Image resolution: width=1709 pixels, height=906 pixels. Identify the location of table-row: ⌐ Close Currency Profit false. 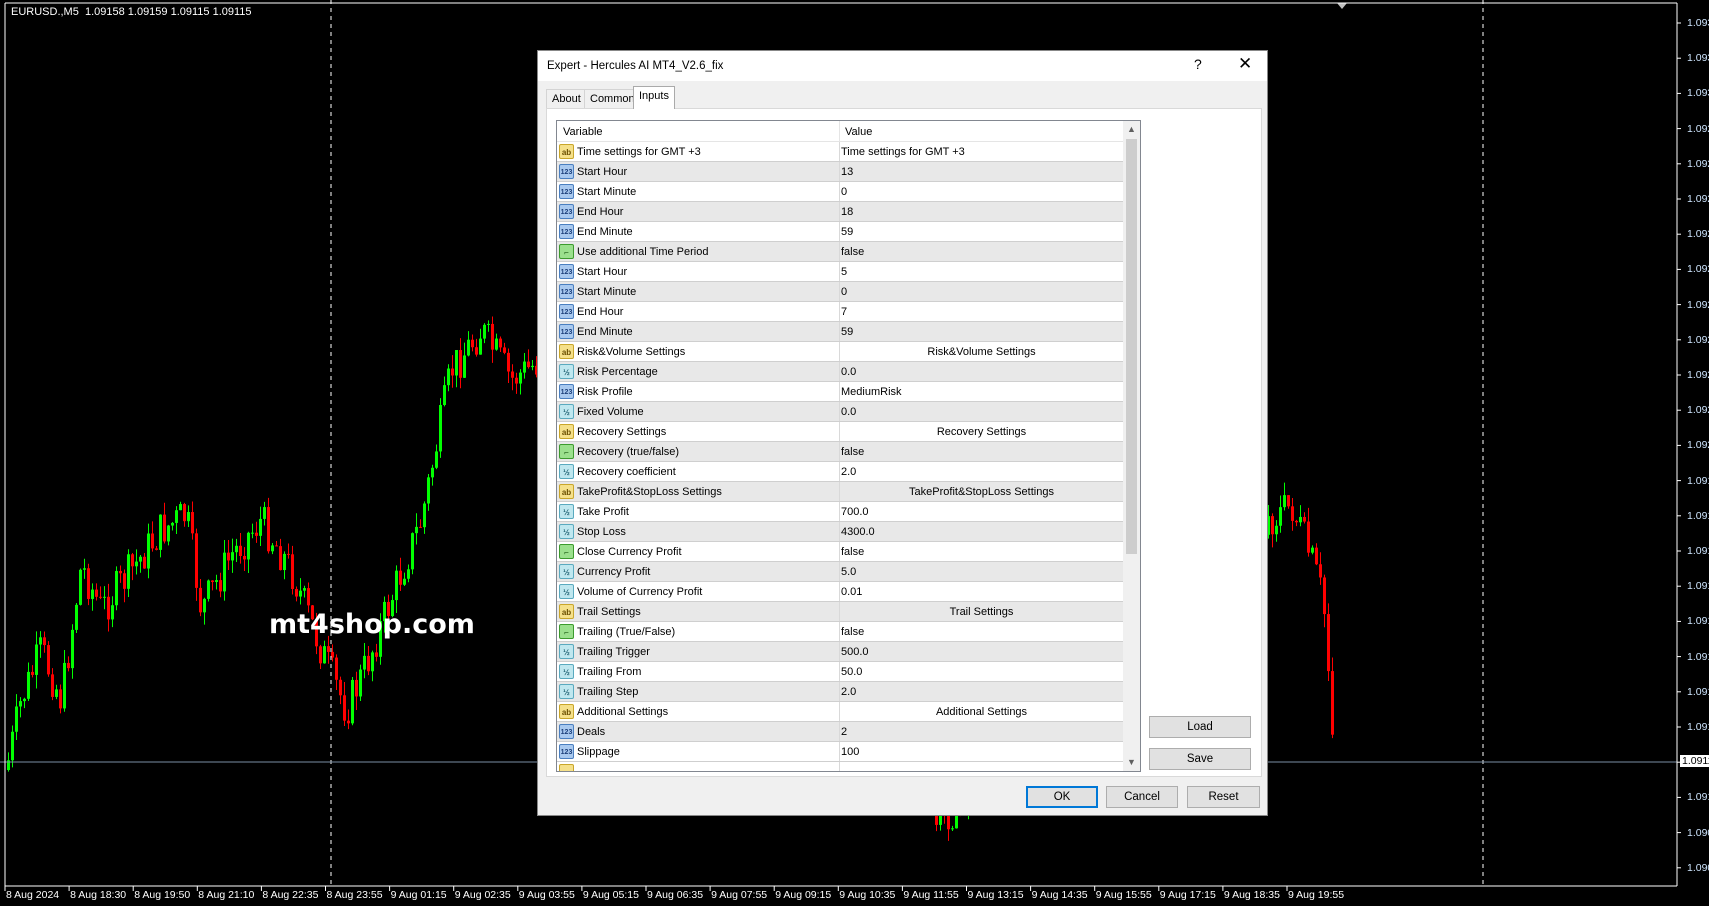
(840, 552).